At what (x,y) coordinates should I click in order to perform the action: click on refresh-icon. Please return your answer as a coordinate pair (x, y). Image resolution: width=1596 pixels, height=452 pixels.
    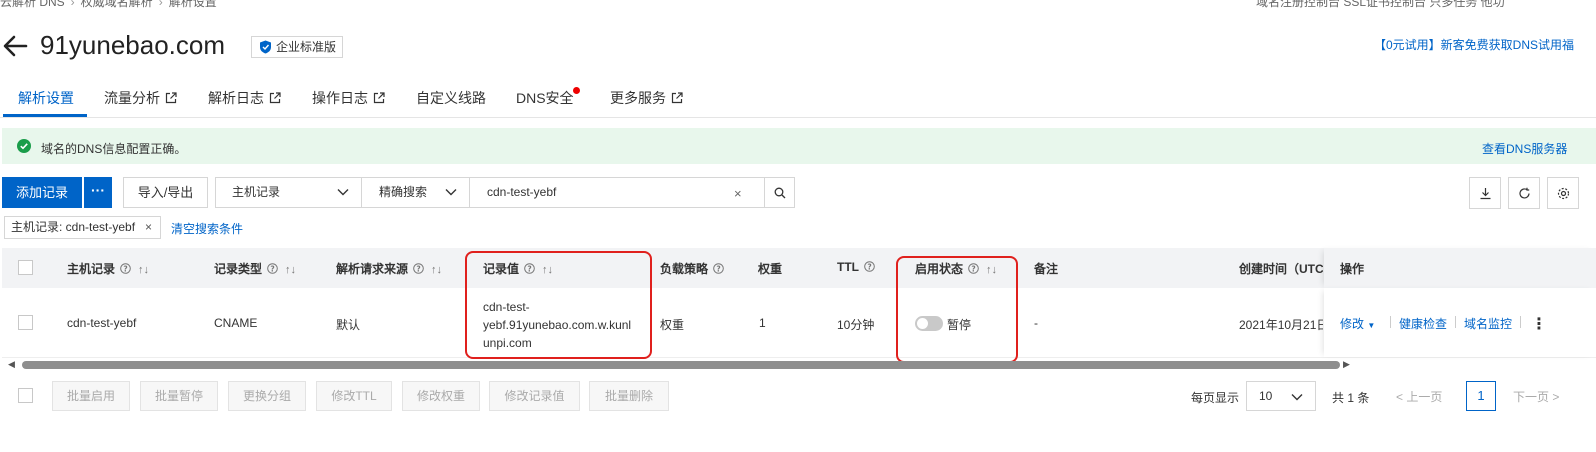
    Looking at the image, I should click on (1524, 193).